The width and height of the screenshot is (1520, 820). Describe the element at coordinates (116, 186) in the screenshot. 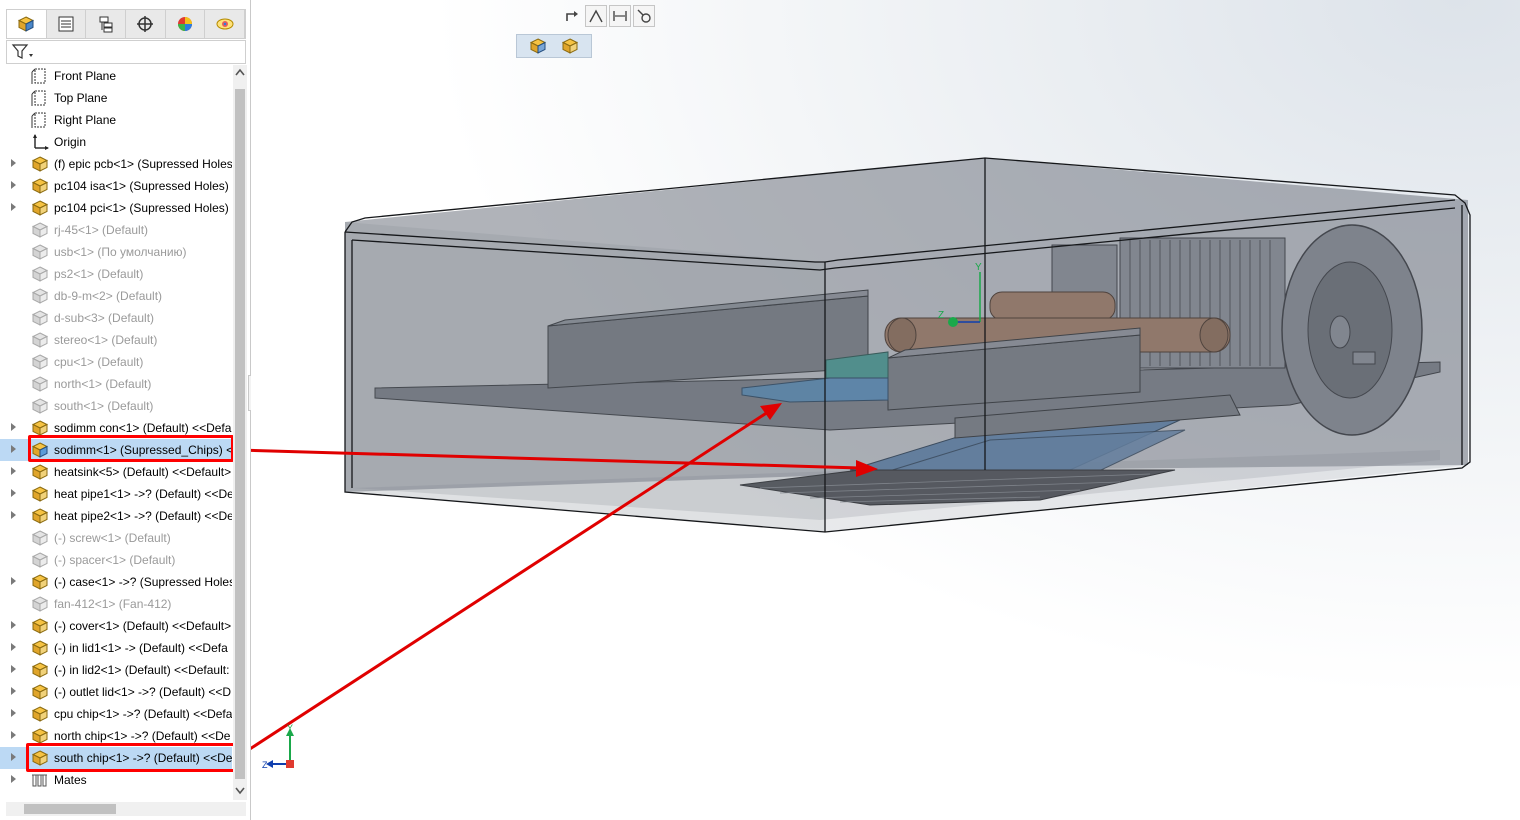

I see `tree-item: pc104 isa<1> (Supressed Holes) <` at that location.